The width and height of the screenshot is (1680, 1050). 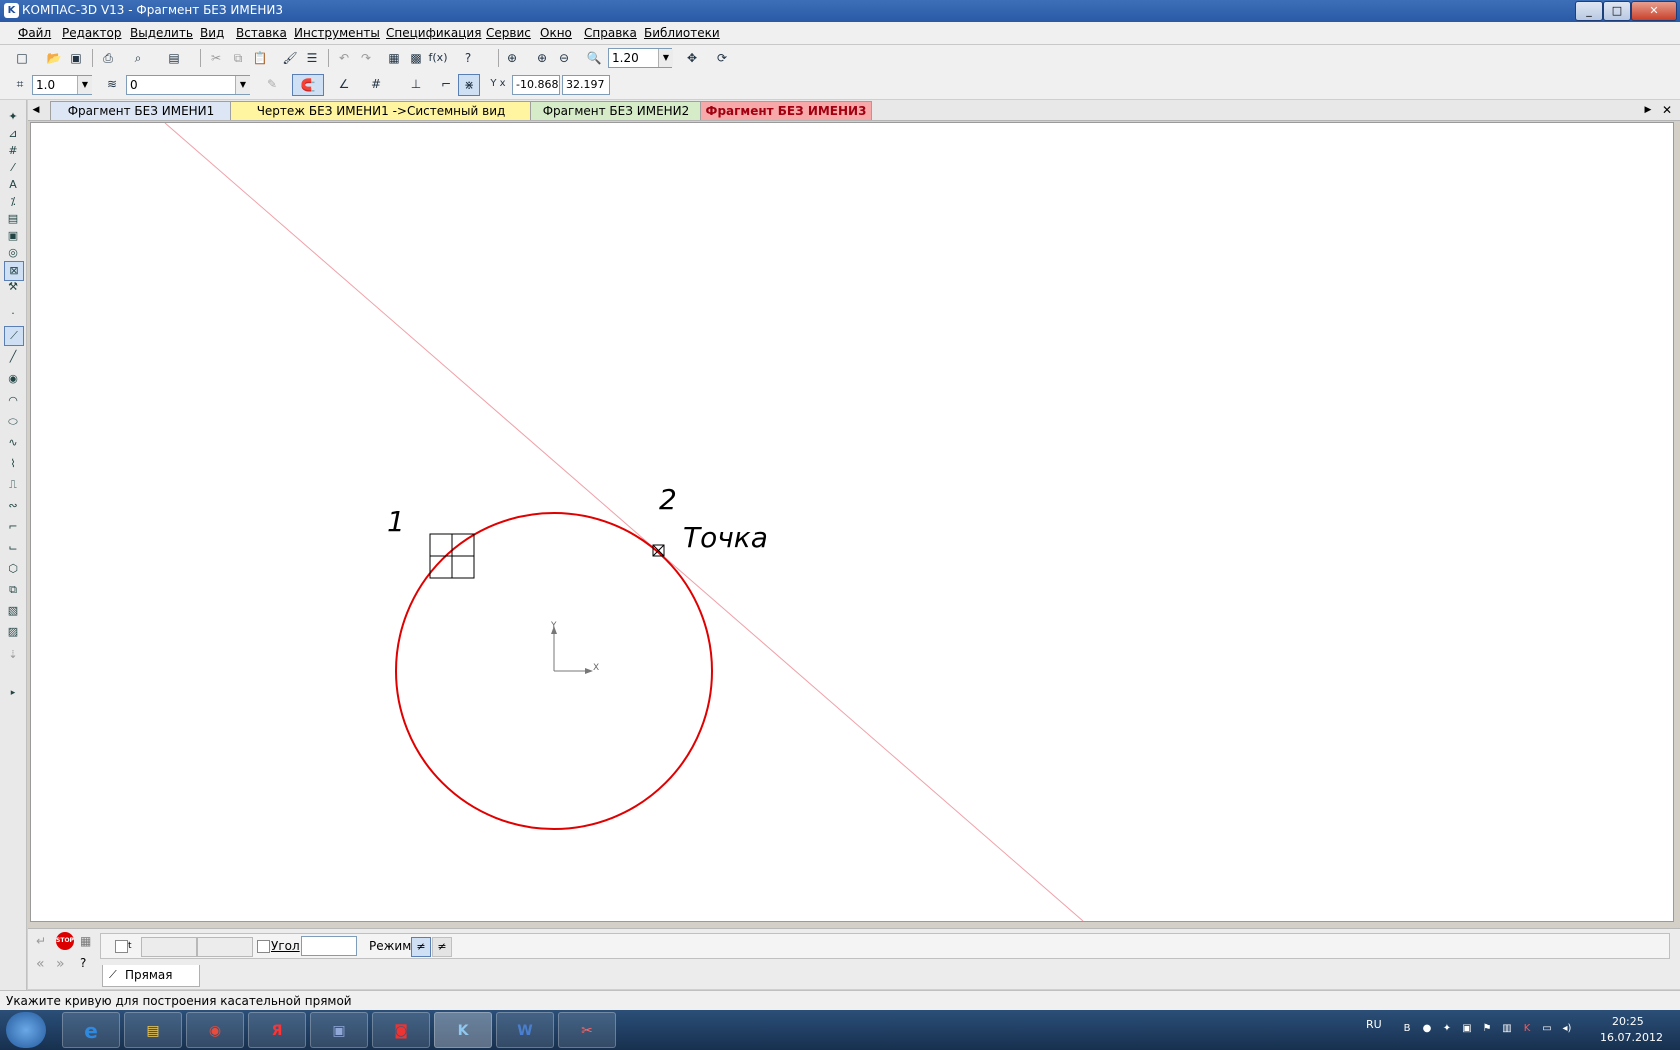 I want to click on segment-tool-icon: ╱, so click(x=13, y=357).